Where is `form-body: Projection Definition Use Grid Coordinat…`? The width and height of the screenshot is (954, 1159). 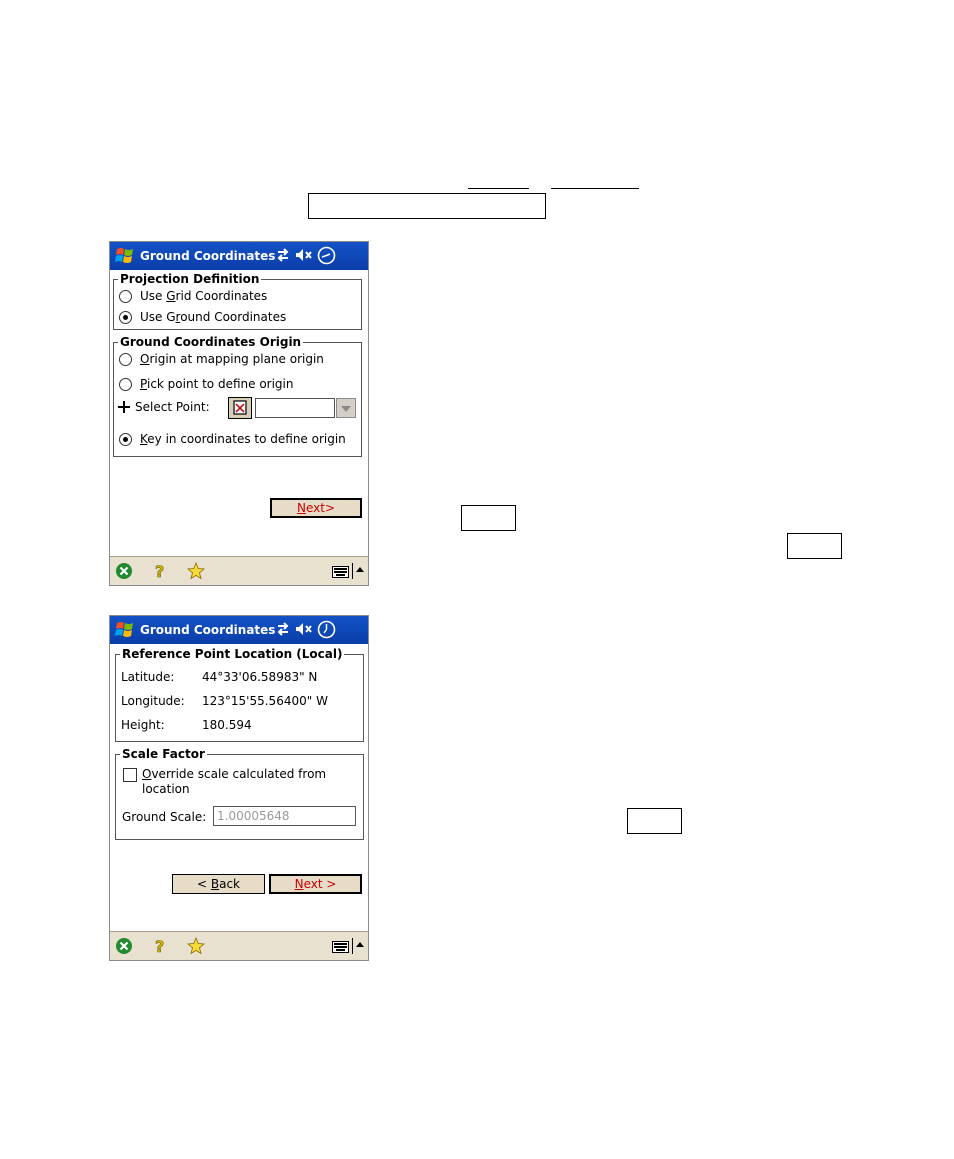
form-body: Projection Definition Use Grid Coordinat… is located at coordinates (239, 413).